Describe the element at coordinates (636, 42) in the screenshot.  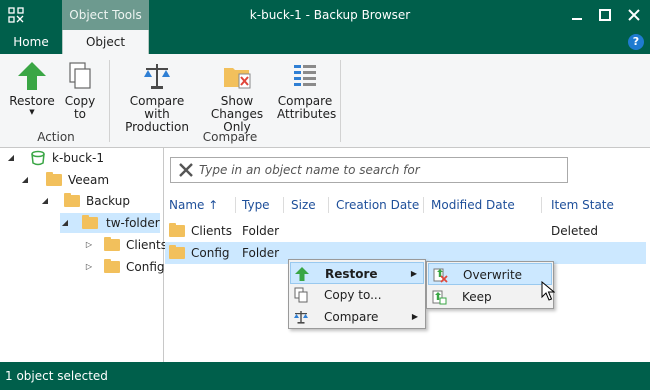
I see `help-icon: ?` at that location.